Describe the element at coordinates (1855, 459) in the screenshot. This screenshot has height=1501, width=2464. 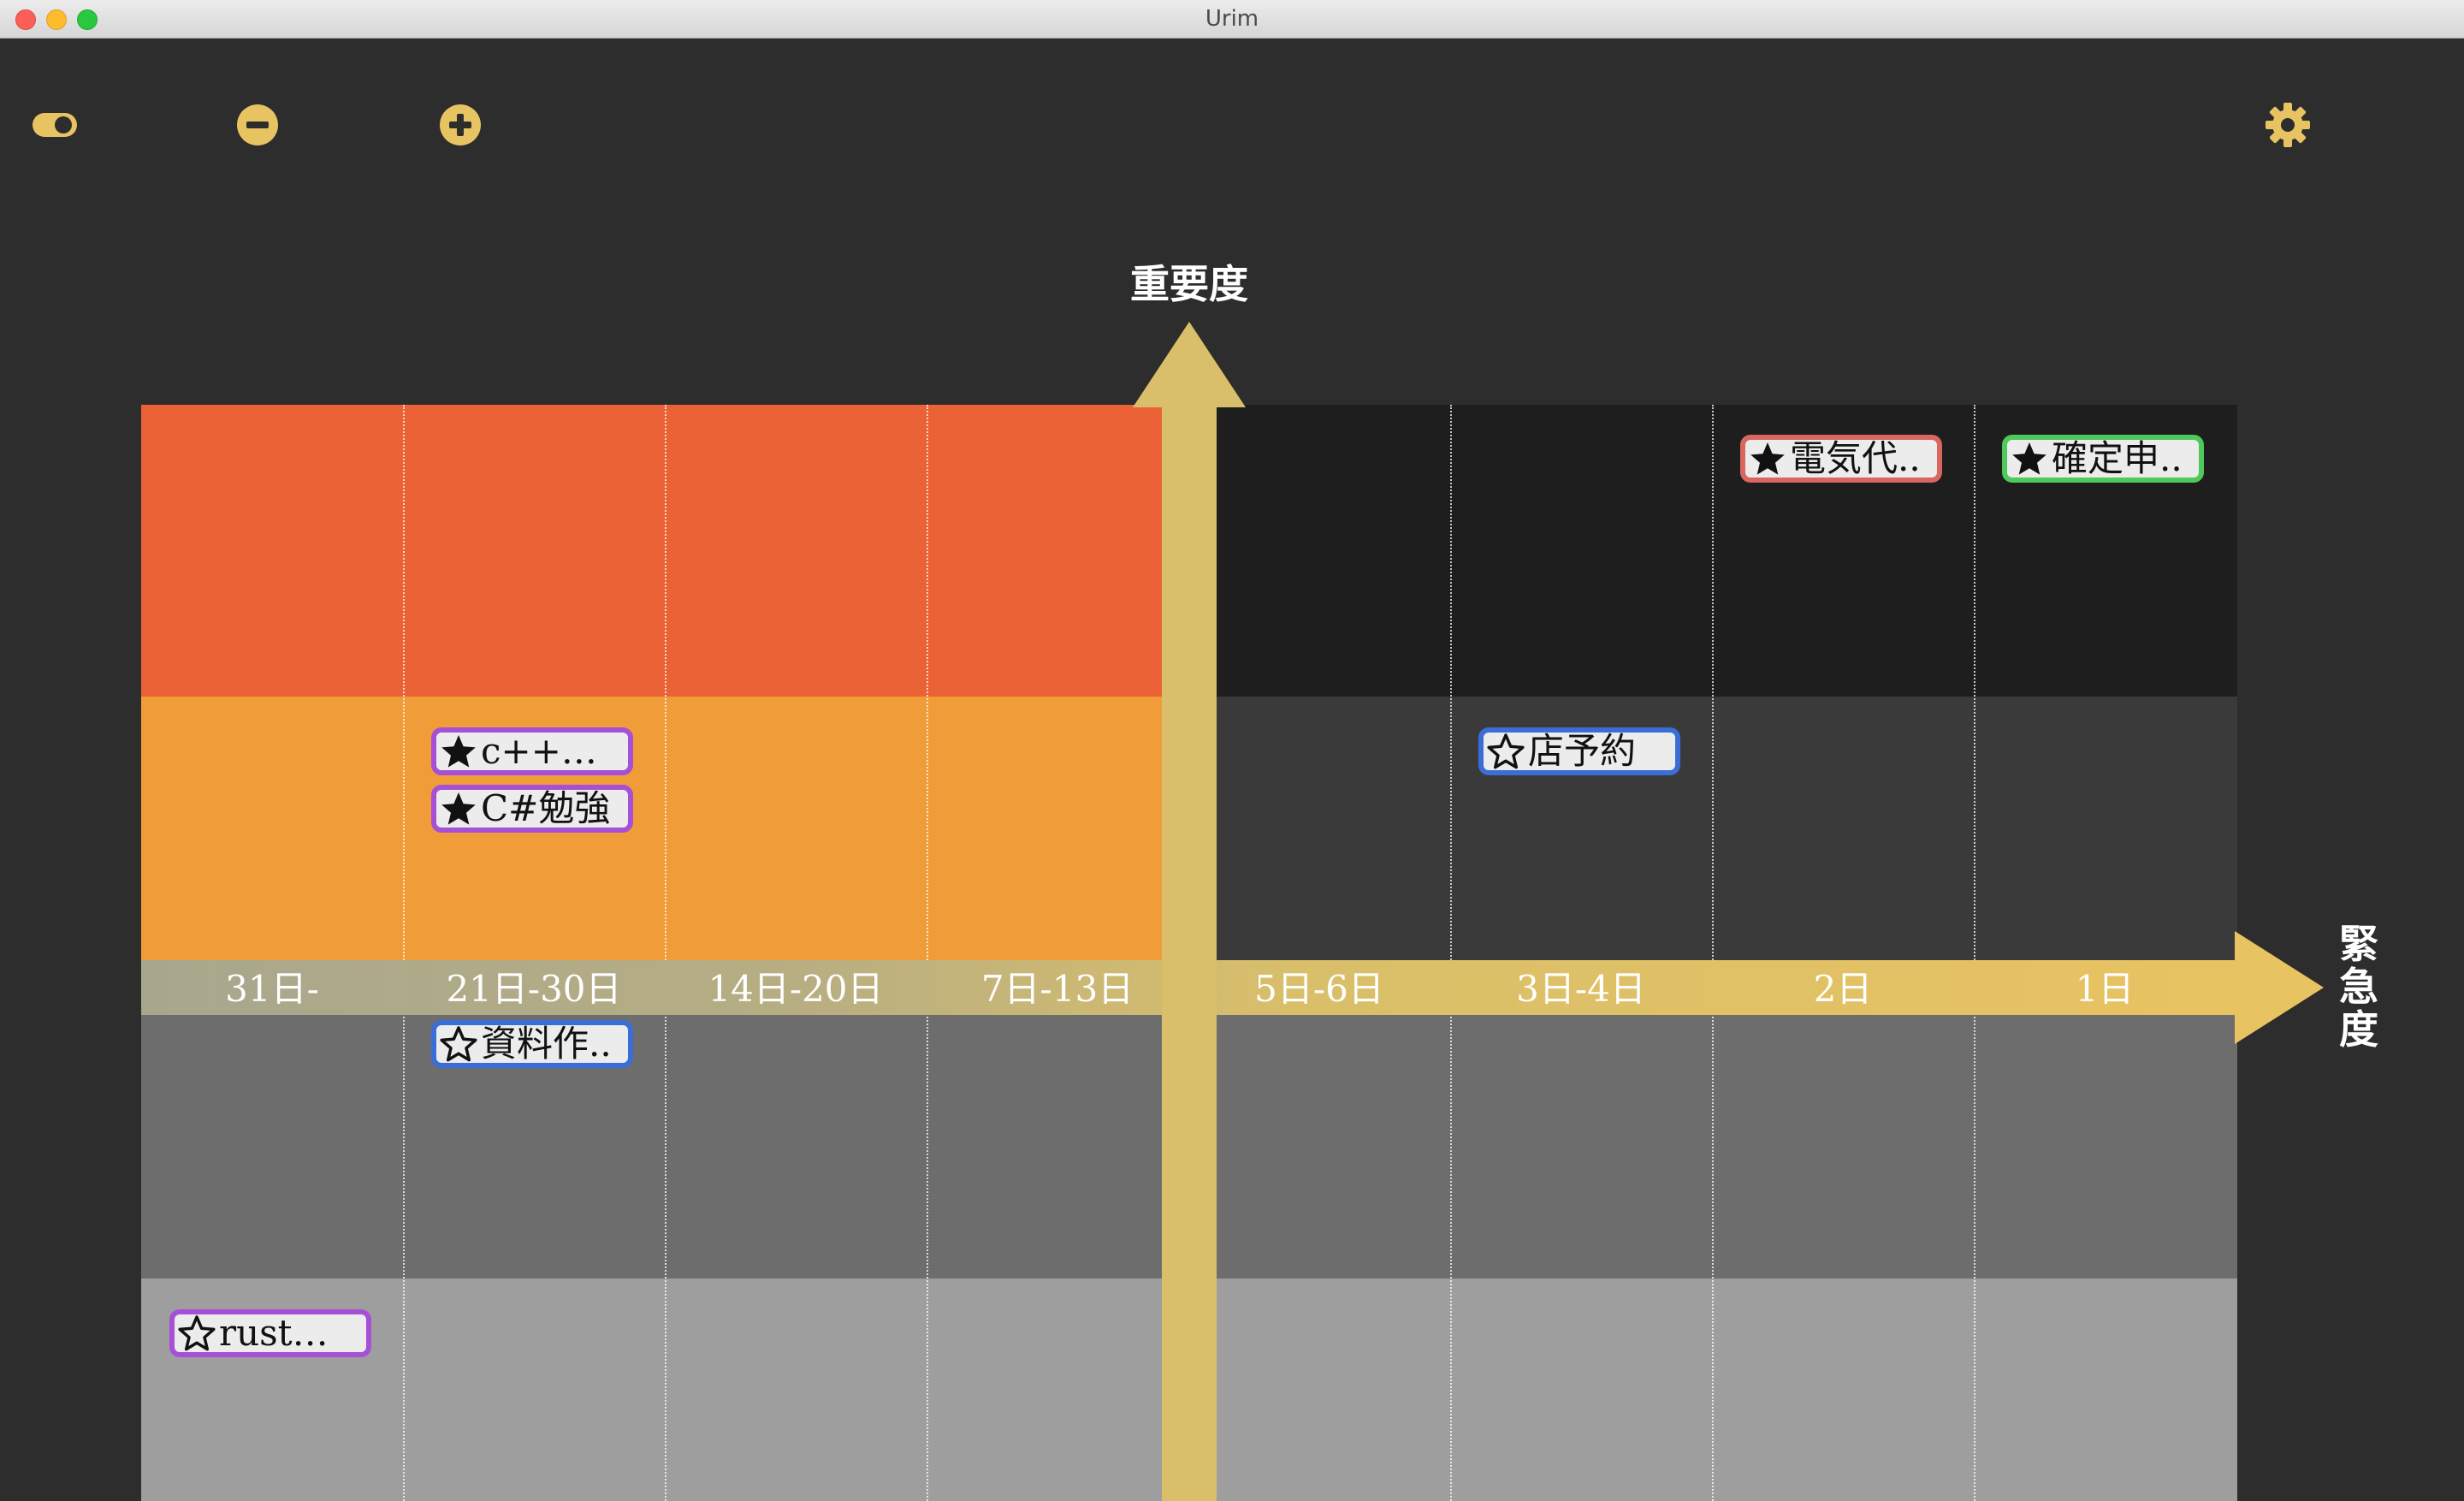
I see `task-label: 電気代..` at that location.